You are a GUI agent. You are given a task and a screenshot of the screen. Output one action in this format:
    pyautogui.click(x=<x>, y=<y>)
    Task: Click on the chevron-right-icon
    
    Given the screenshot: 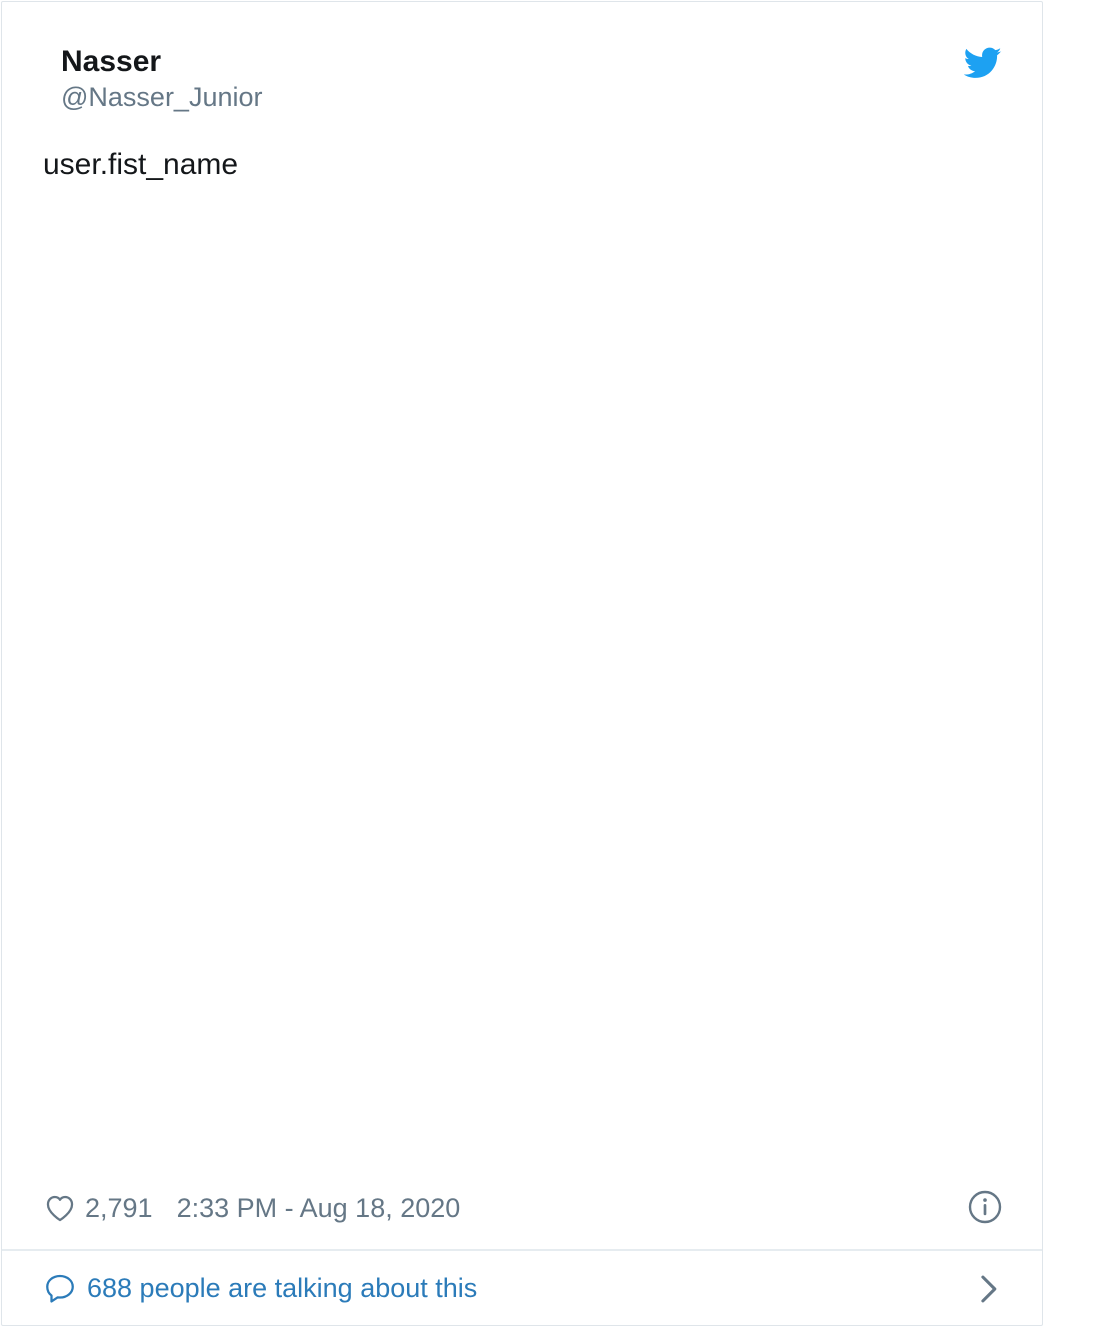 What is the action you would take?
    pyautogui.click(x=988, y=1289)
    